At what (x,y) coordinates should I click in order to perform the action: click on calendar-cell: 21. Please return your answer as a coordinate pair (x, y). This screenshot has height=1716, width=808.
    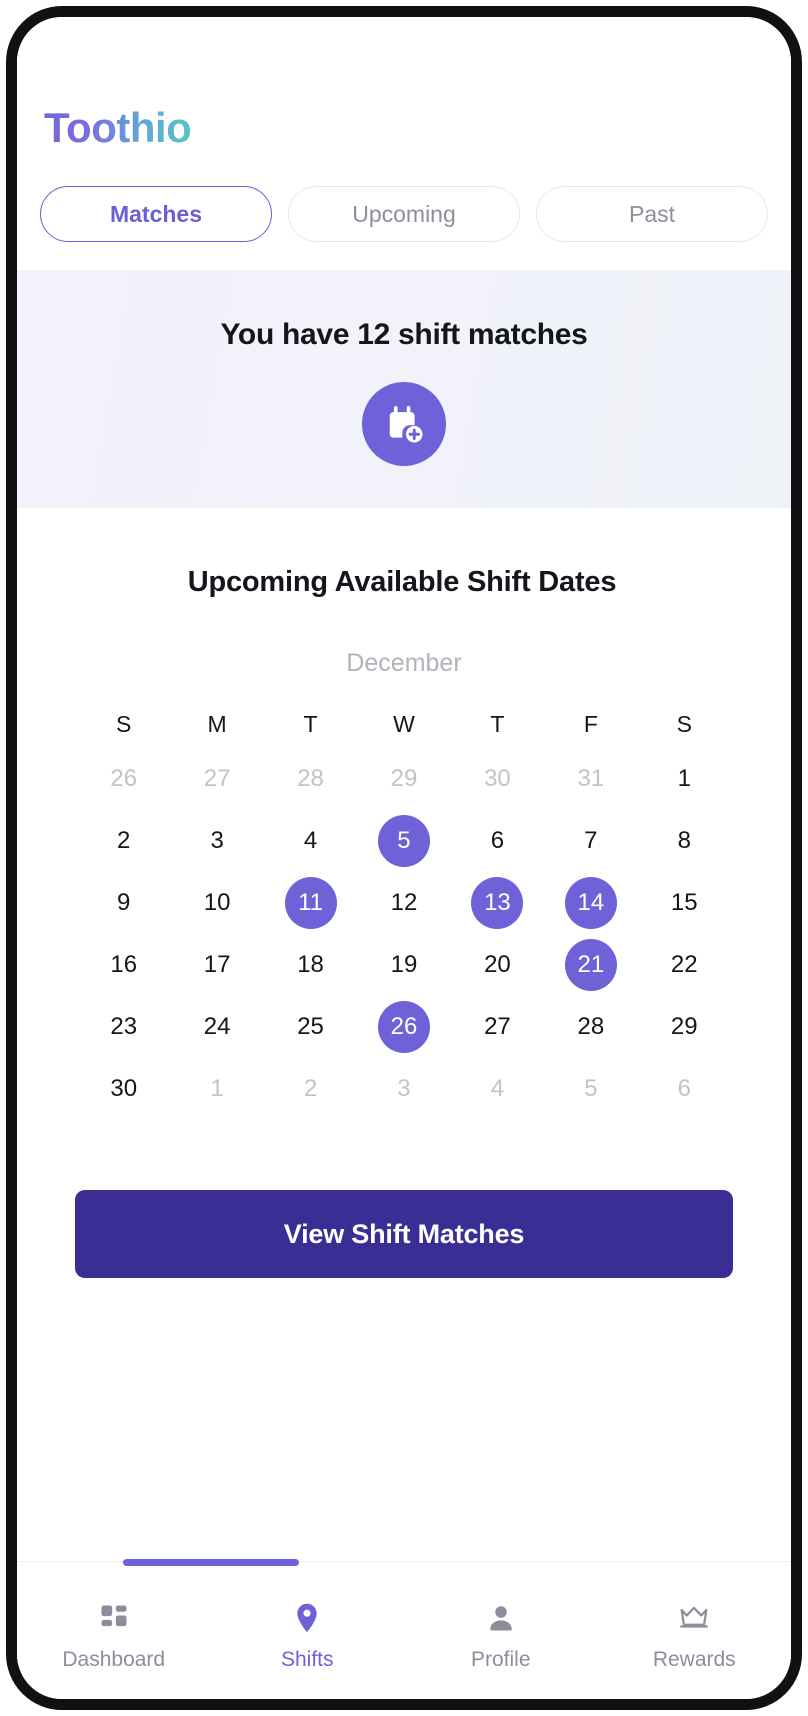
    Looking at the image, I should click on (590, 965).